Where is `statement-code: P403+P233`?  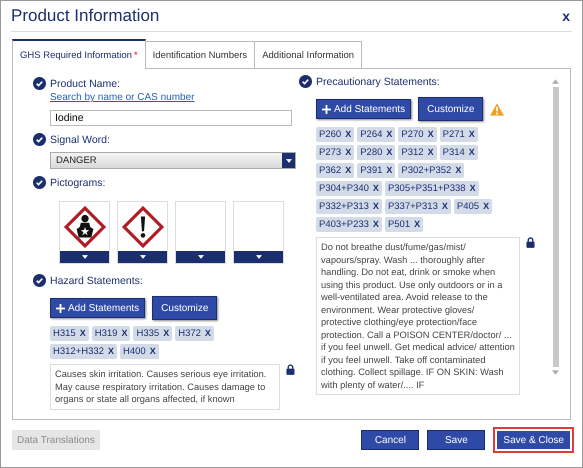 statement-code: P403+P233 is located at coordinates (344, 224).